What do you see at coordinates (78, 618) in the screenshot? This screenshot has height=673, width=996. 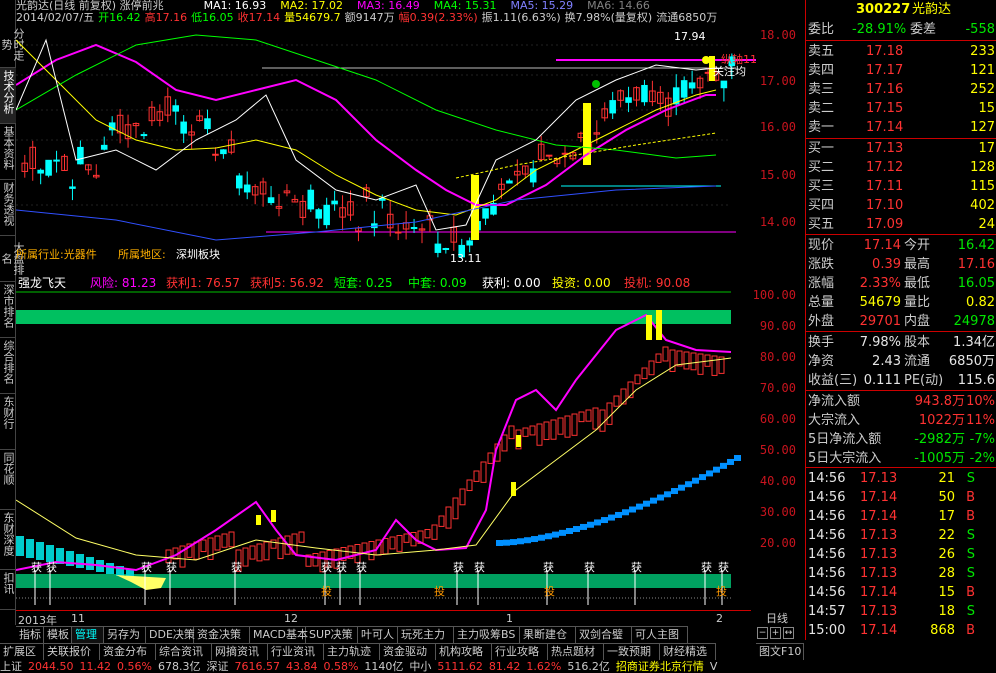 I see `date-tick: 11` at bounding box center [78, 618].